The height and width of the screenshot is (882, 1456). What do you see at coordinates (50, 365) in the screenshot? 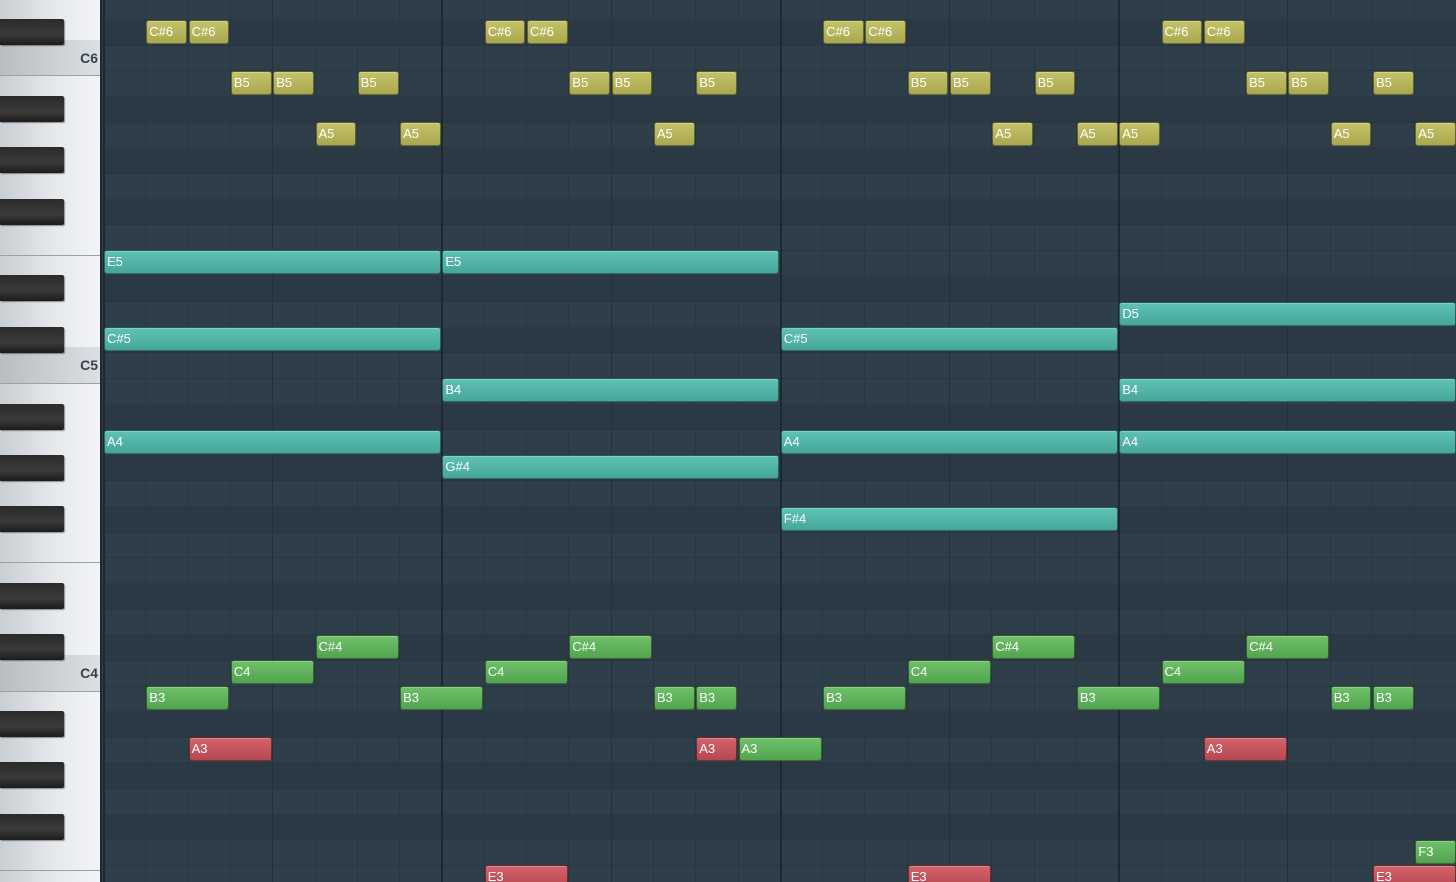
I see `c-key: C5` at bounding box center [50, 365].